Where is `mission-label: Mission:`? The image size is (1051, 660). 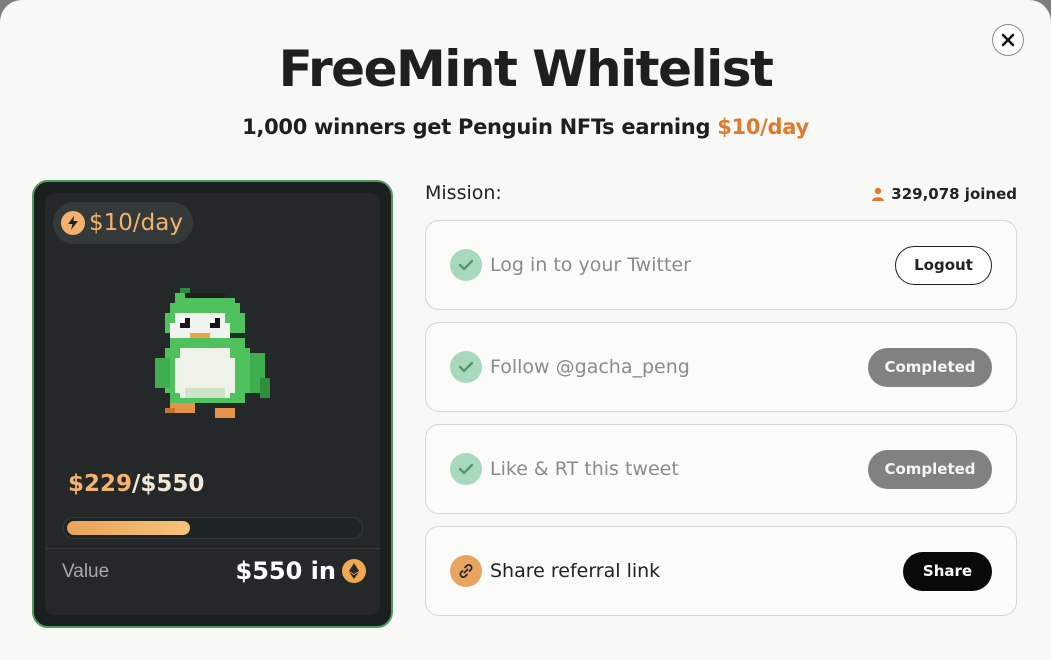
mission-label: Mission: is located at coordinates (463, 193).